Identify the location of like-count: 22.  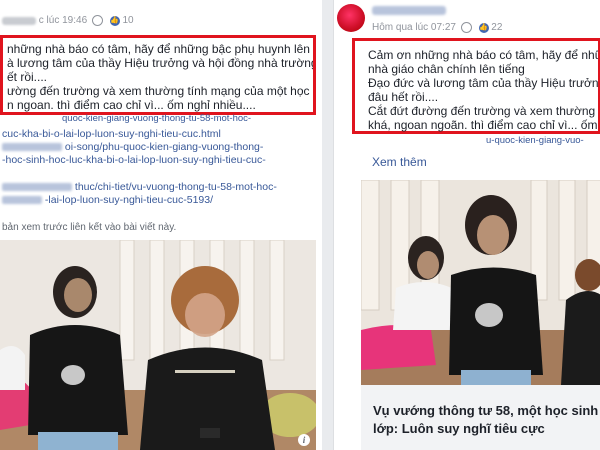
(496, 27).